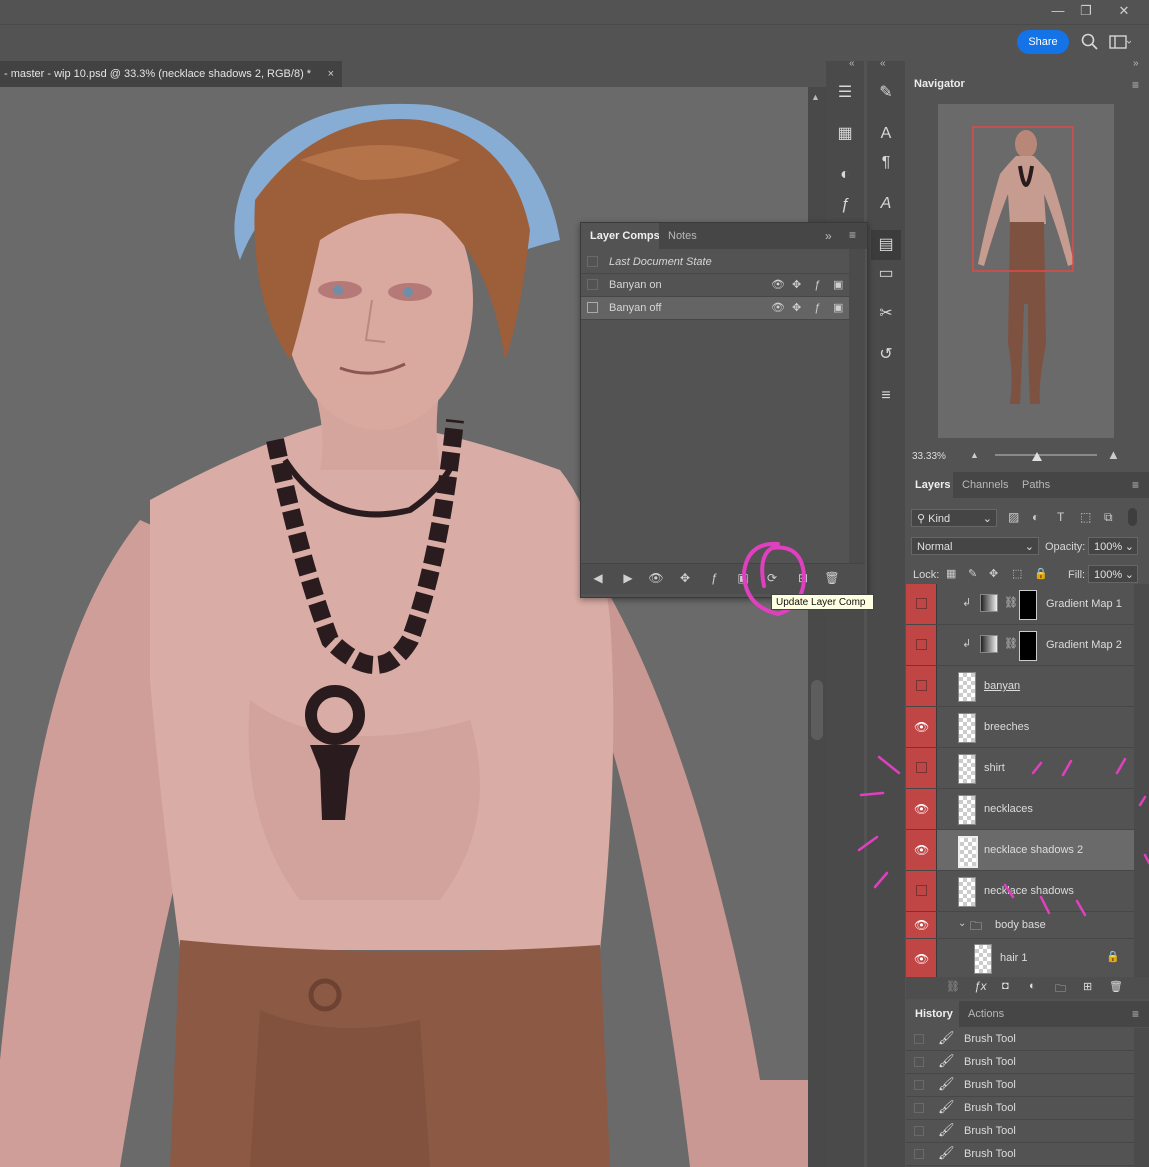  What do you see at coordinates (883, 63) in the screenshot?
I see `collapse-icon-2: «` at bounding box center [883, 63].